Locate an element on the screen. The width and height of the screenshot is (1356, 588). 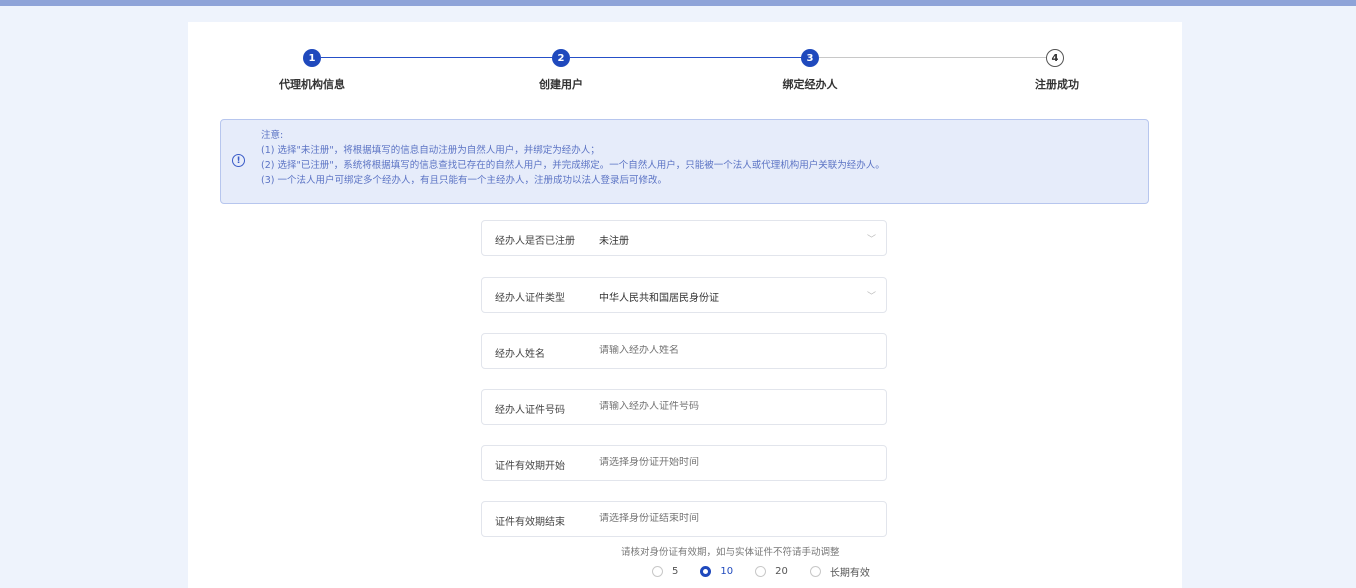
radio-label: 10 is located at coordinates (727, 571).